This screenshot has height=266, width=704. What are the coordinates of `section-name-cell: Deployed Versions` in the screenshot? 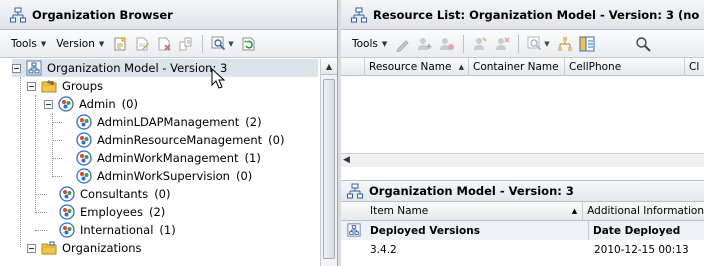 It's located at (465, 230).